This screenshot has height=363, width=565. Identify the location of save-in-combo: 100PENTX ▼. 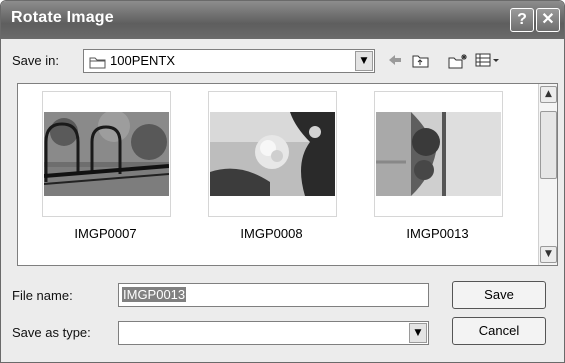
(229, 61).